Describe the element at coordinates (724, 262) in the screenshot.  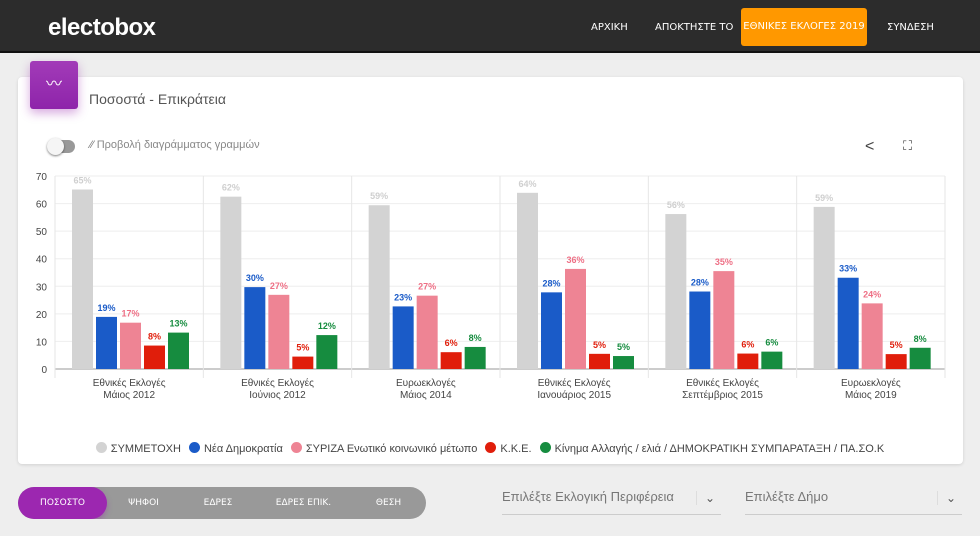
I see `data-label: 35%` at that location.